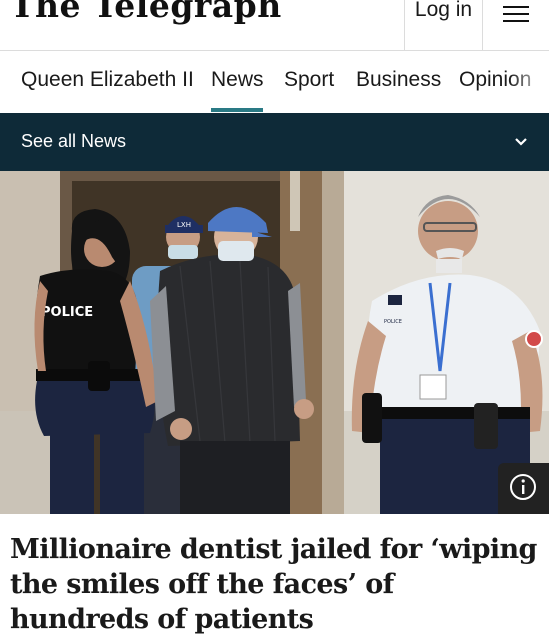 This screenshot has width=549, height=640. I want to click on see-all-news-label: See all News, so click(74, 141).